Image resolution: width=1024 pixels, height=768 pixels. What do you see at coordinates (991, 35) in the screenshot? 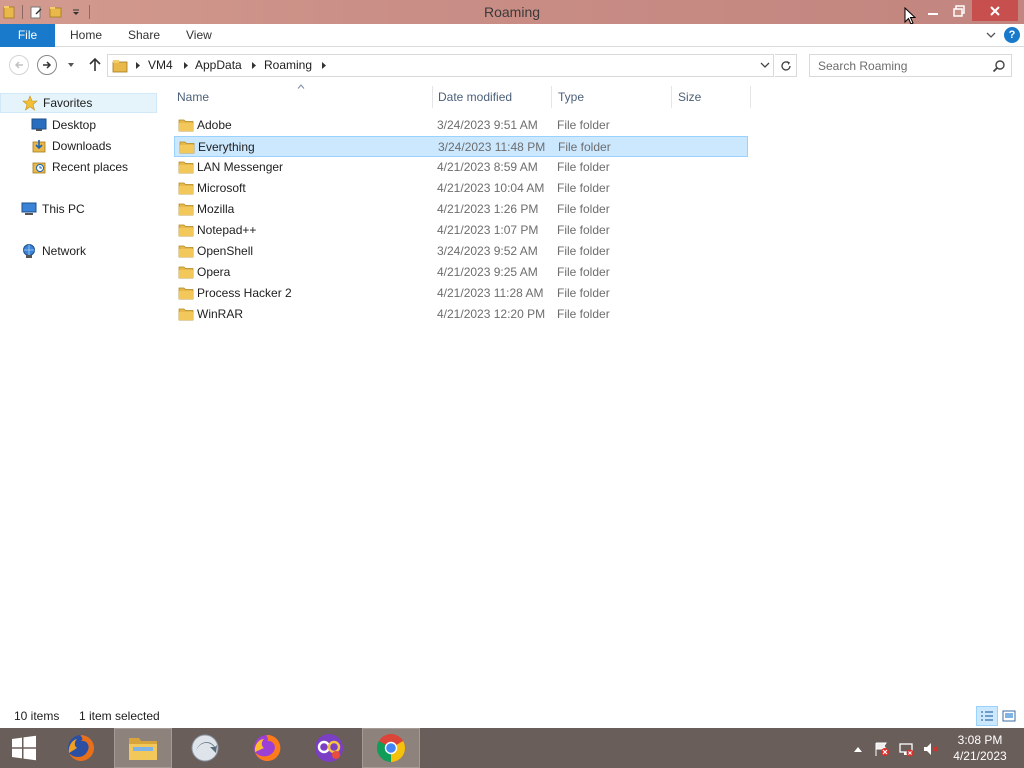
I see `expand-ribbon-chevron-icon` at bounding box center [991, 35].